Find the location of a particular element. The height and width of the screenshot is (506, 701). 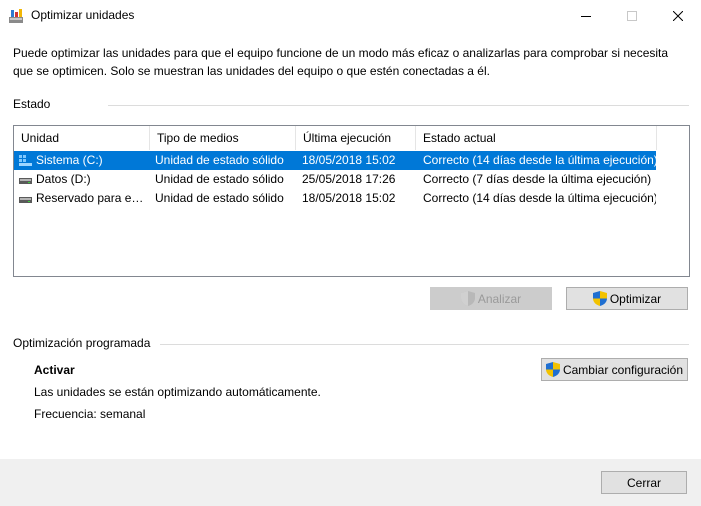

close-icon is located at coordinates (678, 16).